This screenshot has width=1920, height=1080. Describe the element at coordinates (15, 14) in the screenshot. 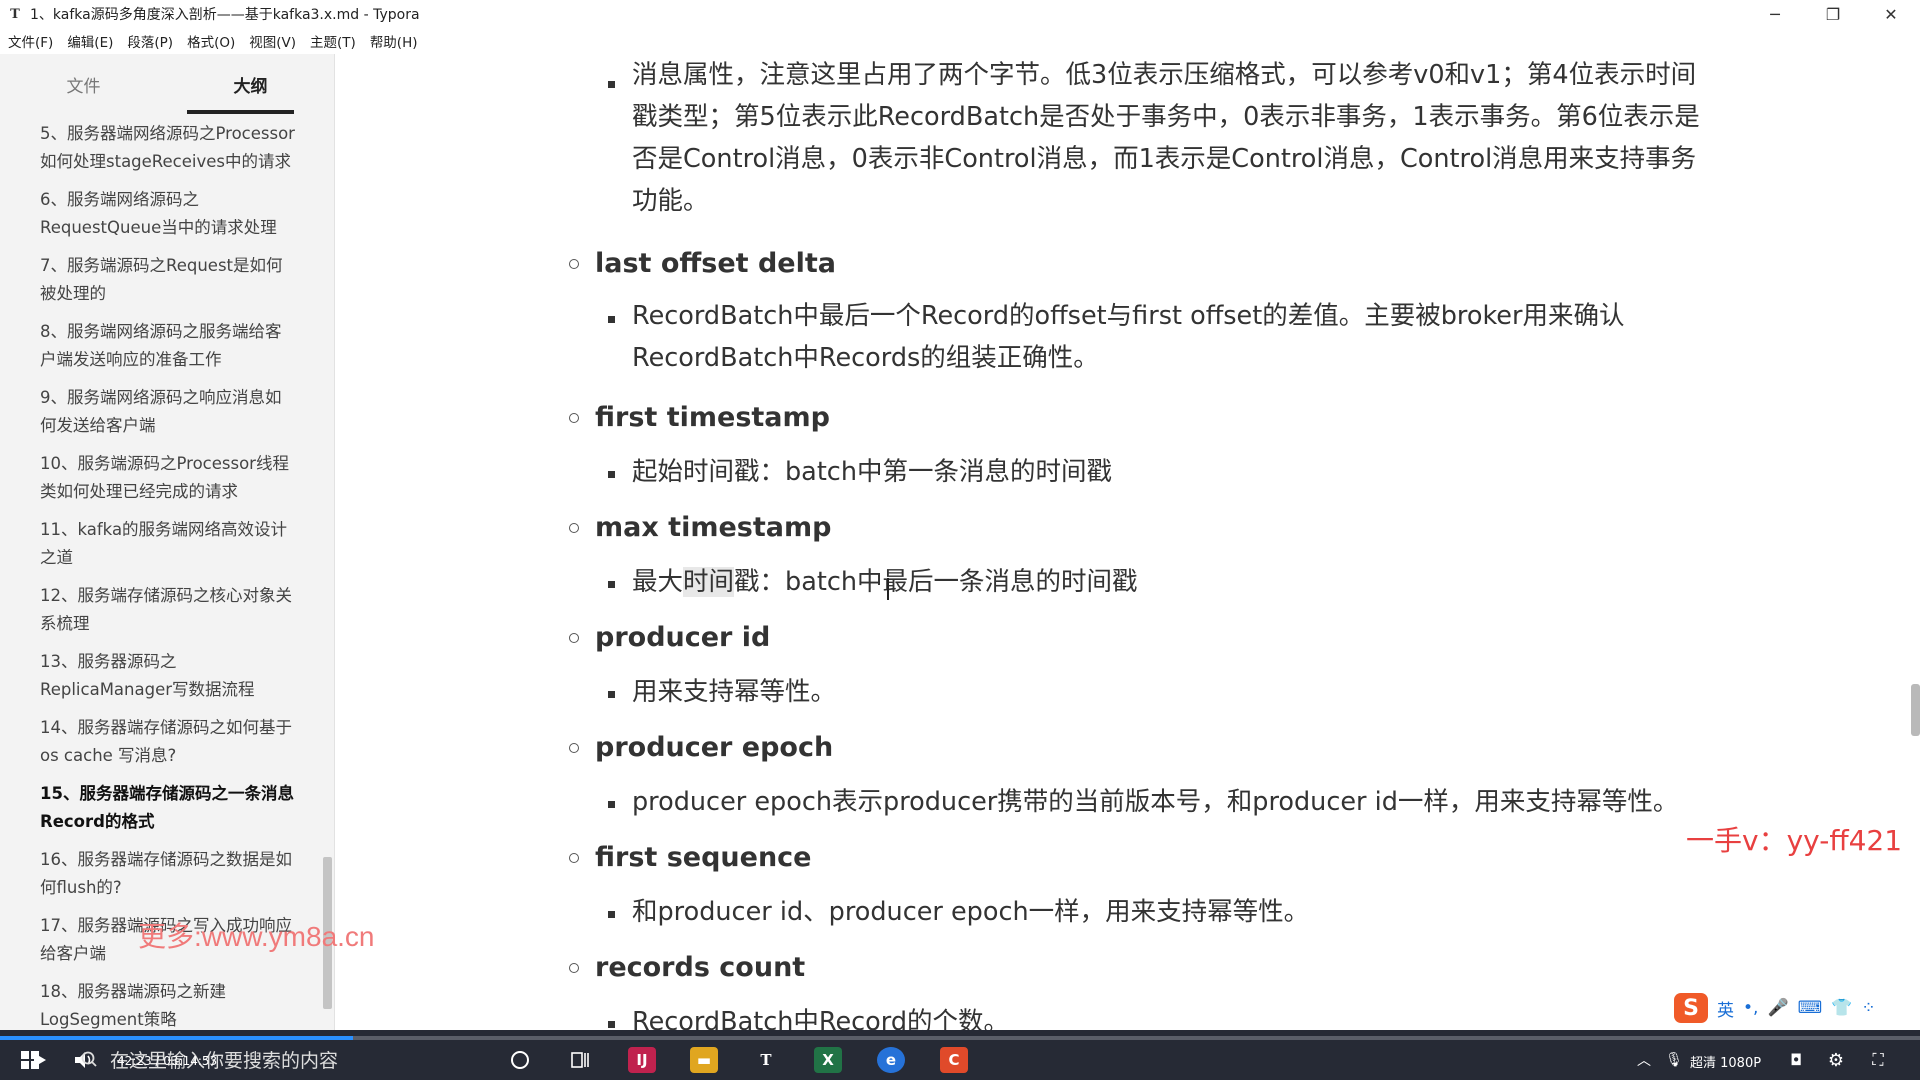

I see `typora-app-icon: T` at that location.